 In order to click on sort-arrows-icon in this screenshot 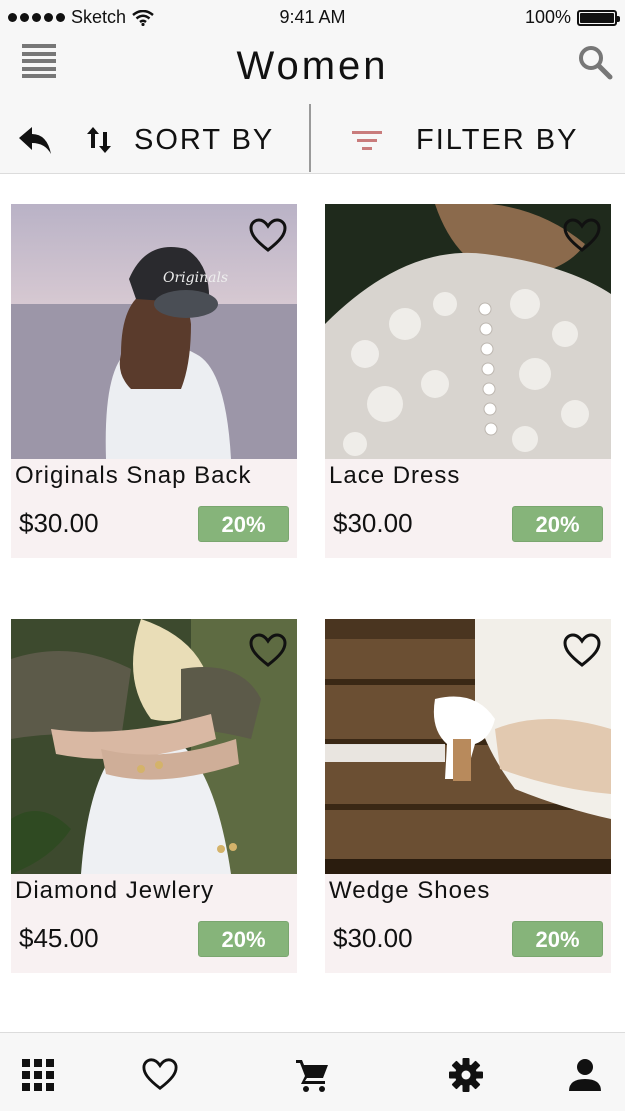, I will do `click(99, 140)`.